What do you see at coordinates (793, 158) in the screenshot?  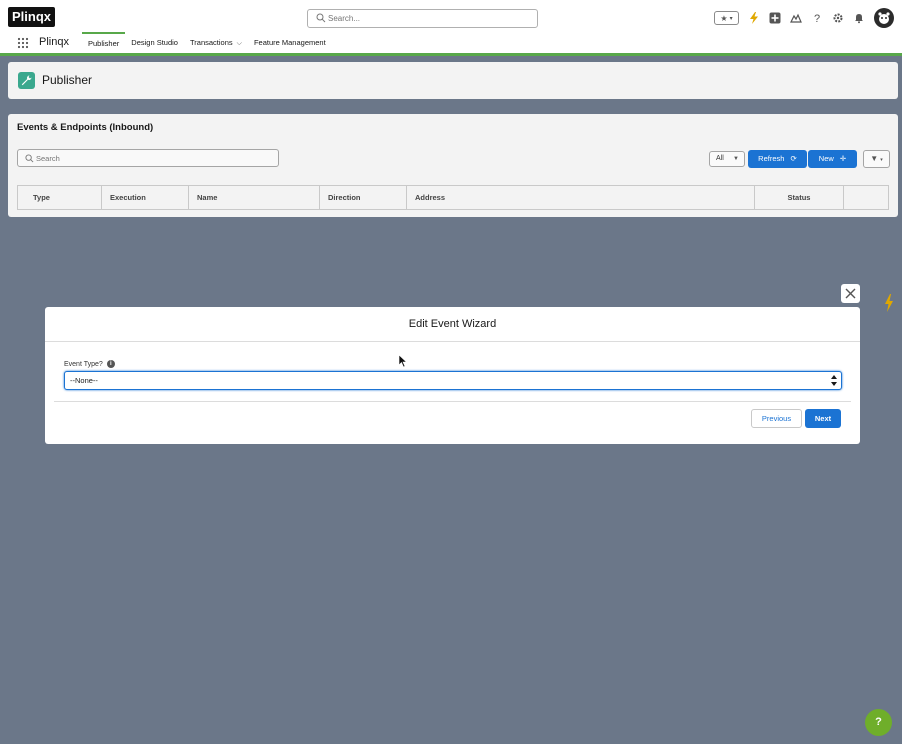 I see `refresh-icon: ⟳` at bounding box center [793, 158].